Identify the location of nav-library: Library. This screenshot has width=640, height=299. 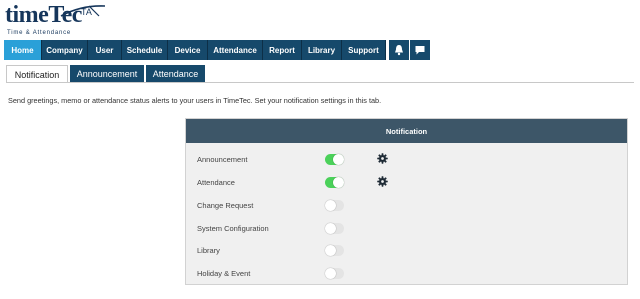
(322, 50).